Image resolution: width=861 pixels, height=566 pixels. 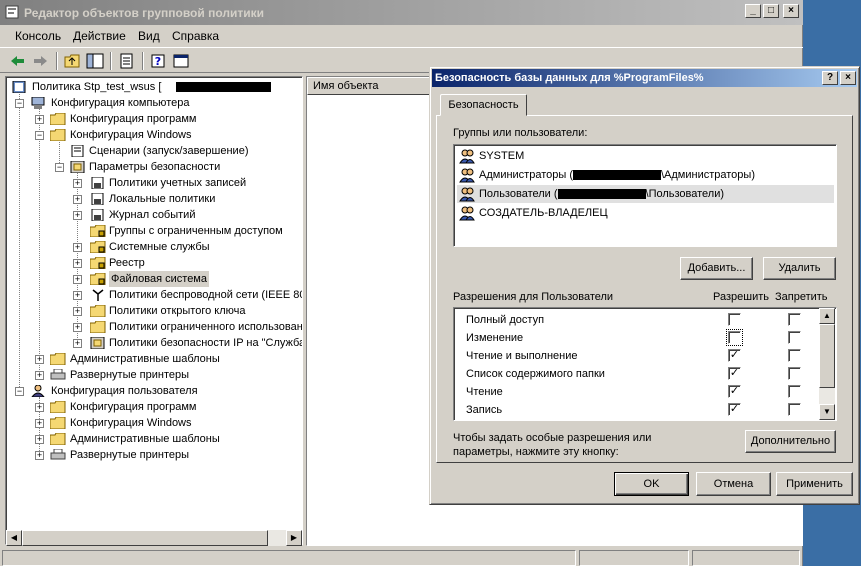 I want to click on computer-icon, so click(x=38, y=103).